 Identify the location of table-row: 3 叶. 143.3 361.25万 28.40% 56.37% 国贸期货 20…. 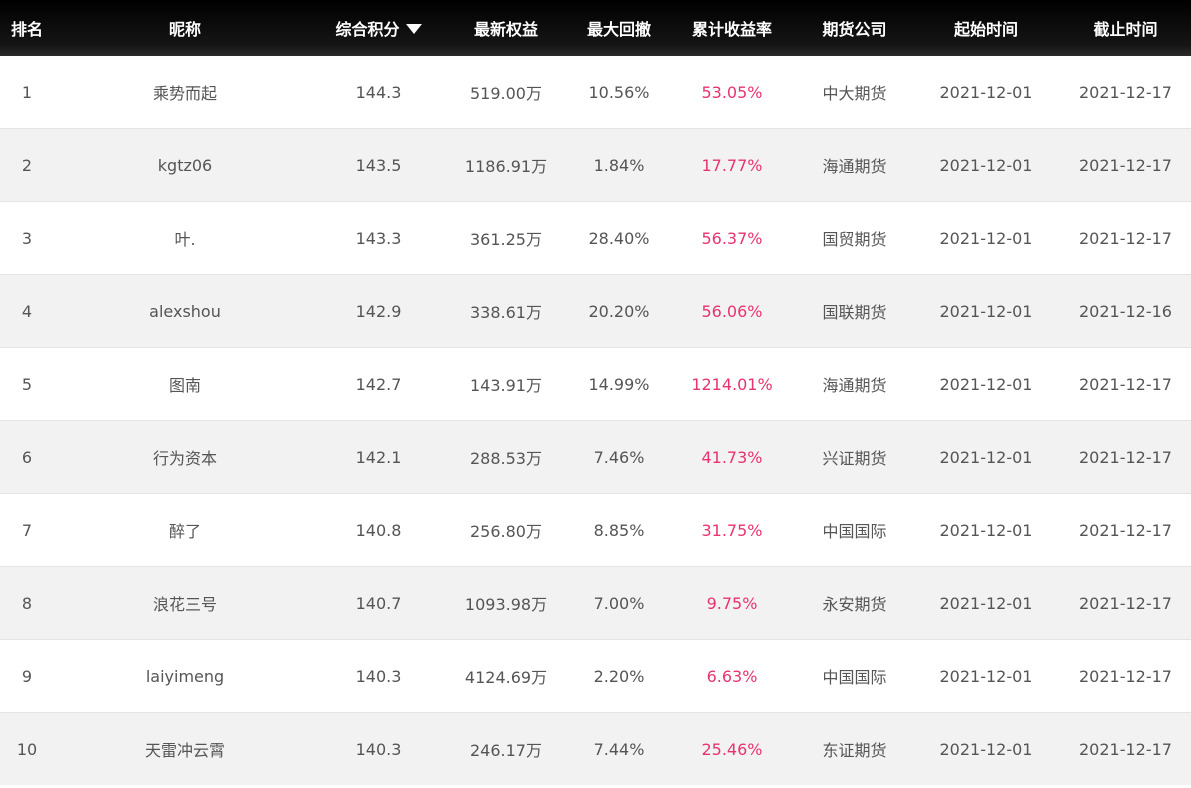
(595, 238).